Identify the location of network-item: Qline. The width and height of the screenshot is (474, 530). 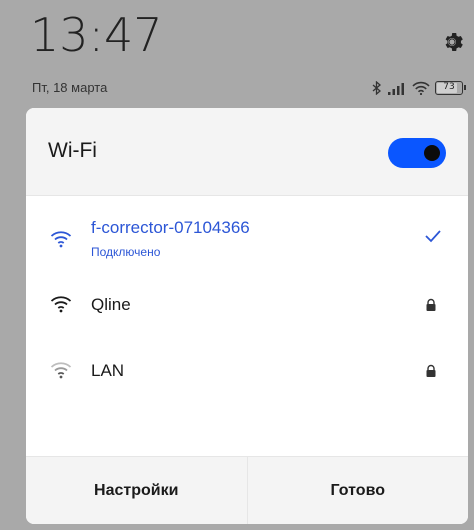
(247, 306).